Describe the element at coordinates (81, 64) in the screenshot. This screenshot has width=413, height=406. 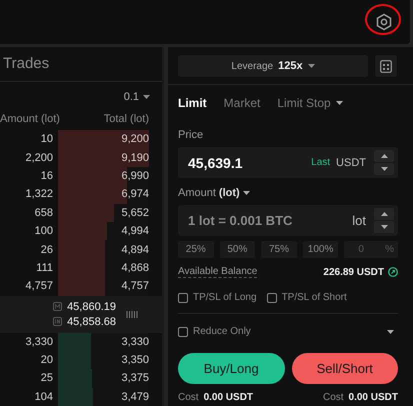
I see `panel-title: Trades` at that location.